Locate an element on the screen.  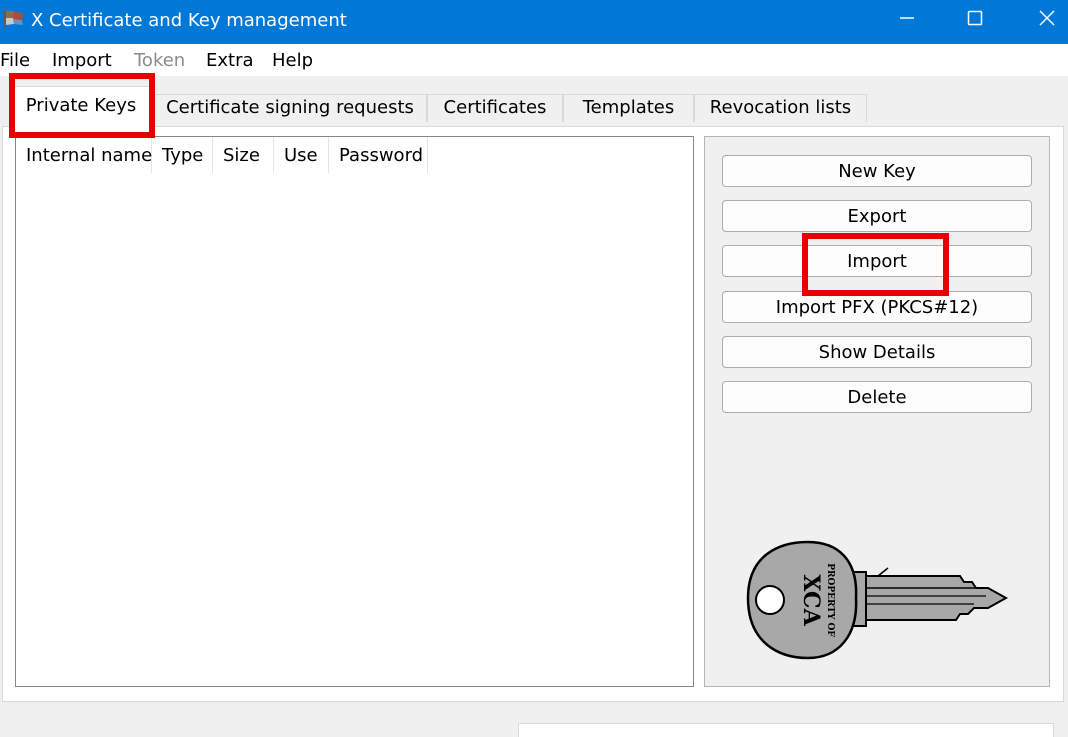
list-header: ^ Internal name Type Size Use Password is located at coordinates (222, 154).